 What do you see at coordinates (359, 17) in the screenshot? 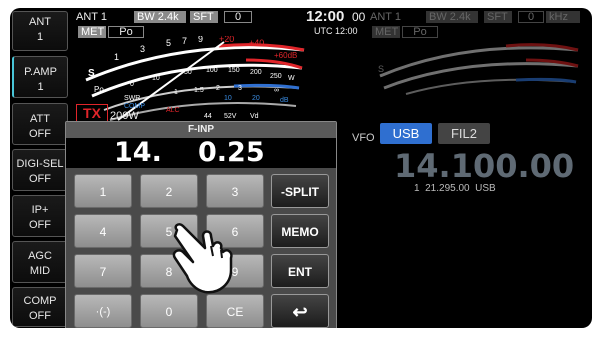
I see `clock-seconds: 00` at bounding box center [359, 17].